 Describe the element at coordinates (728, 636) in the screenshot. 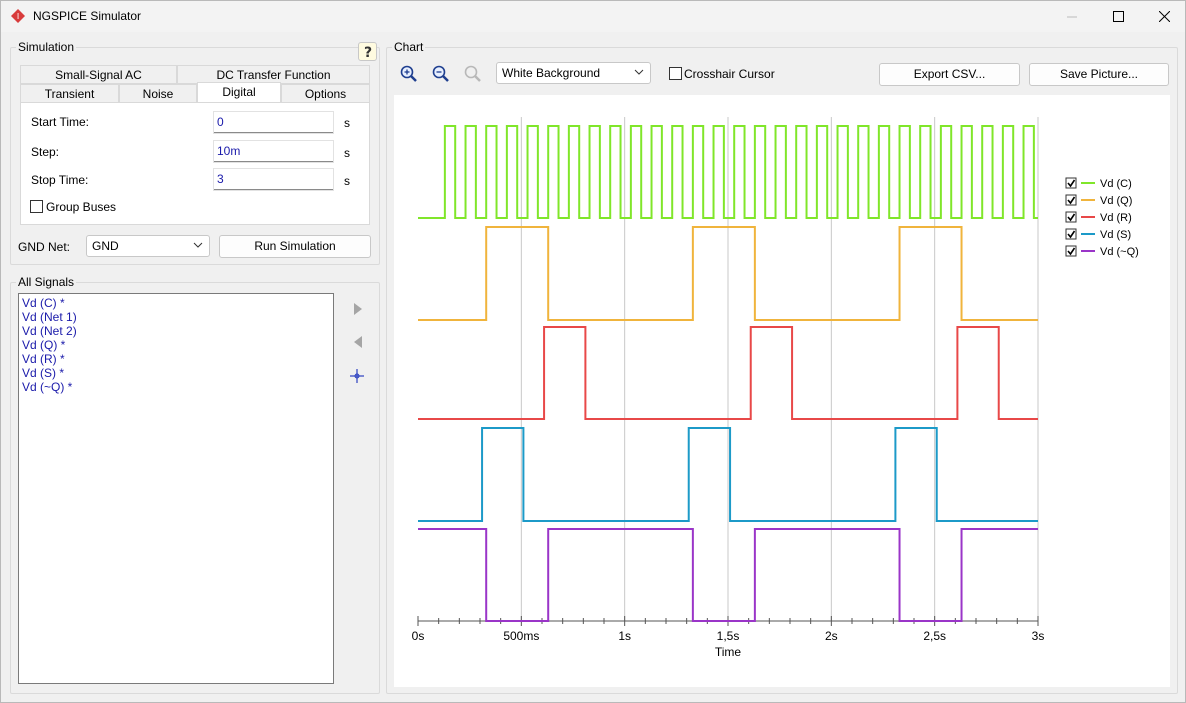

I see `x-tick-label: 1,5s` at that location.